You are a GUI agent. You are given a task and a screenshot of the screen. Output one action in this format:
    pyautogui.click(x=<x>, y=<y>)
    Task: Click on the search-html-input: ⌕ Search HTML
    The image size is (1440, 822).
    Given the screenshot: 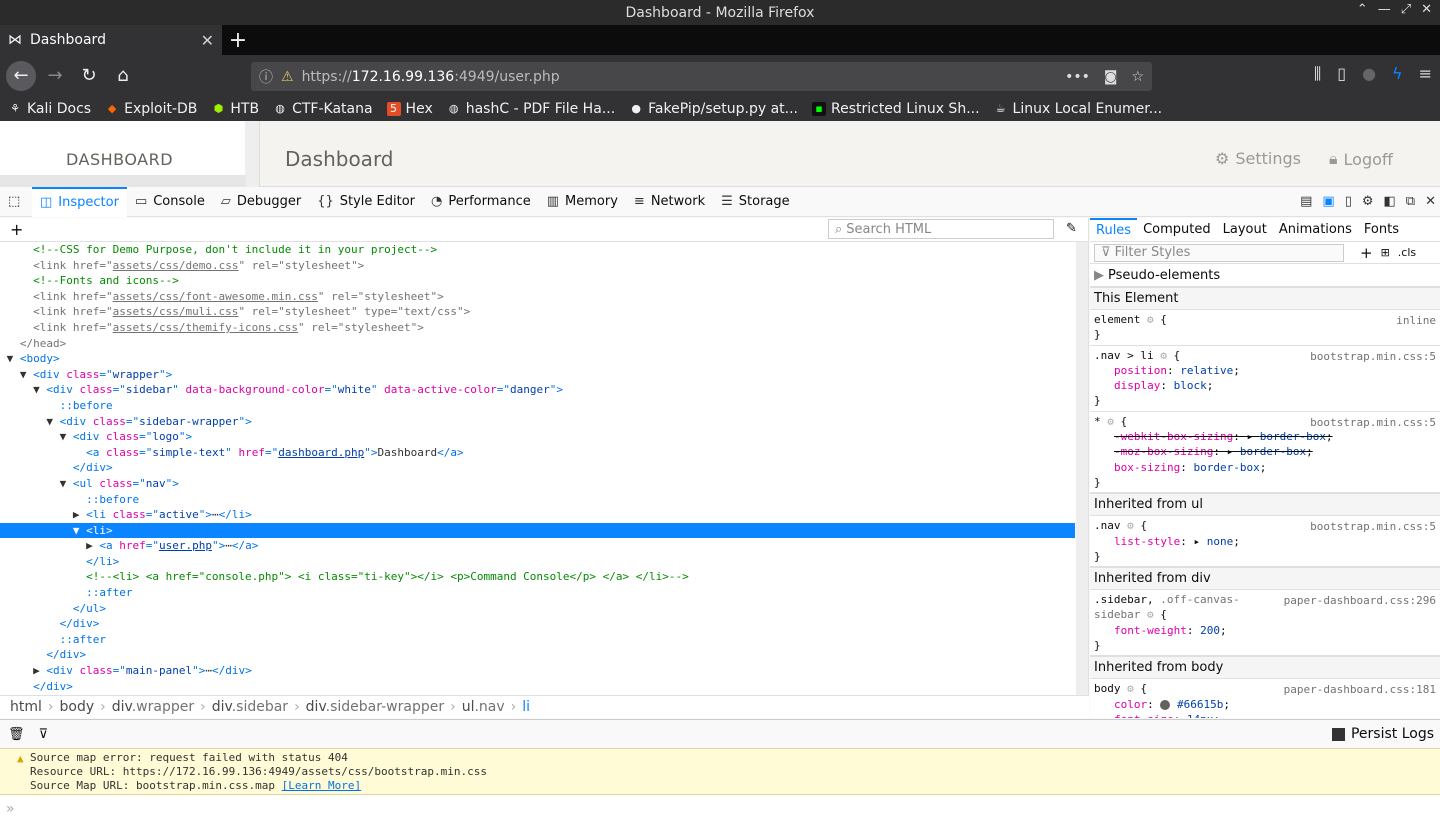 What is the action you would take?
    pyautogui.click(x=941, y=229)
    